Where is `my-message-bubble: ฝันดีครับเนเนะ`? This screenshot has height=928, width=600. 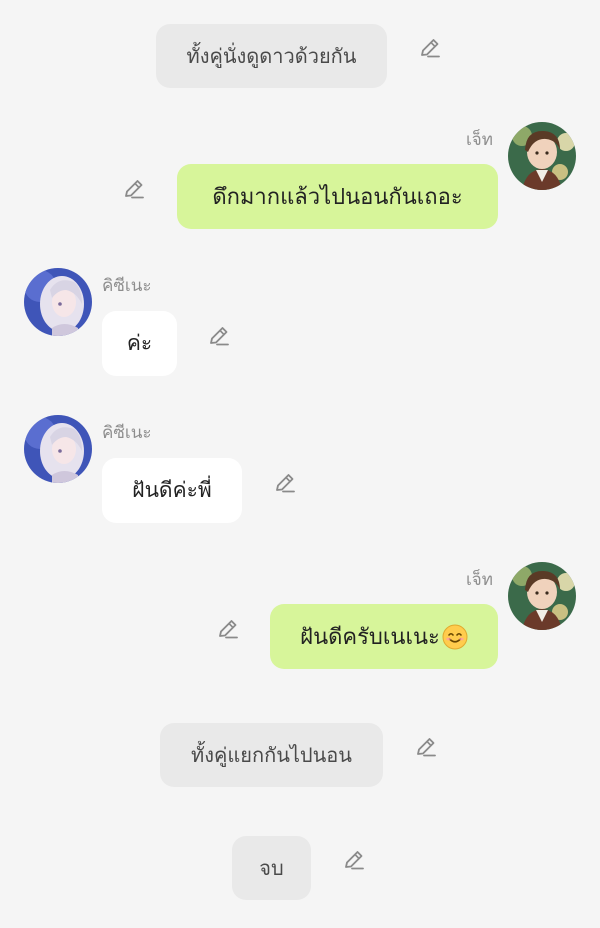
my-message-bubble: ฝันดีครับเนเนะ is located at coordinates (384, 636).